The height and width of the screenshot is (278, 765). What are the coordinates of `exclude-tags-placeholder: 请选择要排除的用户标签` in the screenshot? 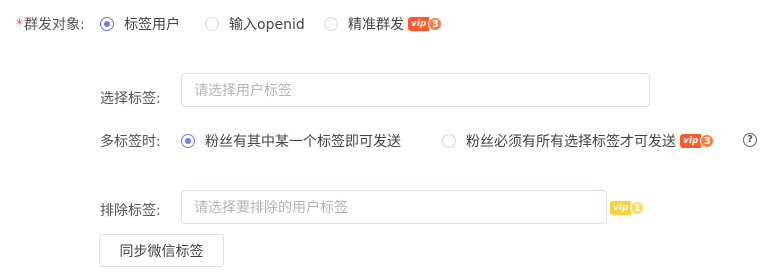 It's located at (271, 208).